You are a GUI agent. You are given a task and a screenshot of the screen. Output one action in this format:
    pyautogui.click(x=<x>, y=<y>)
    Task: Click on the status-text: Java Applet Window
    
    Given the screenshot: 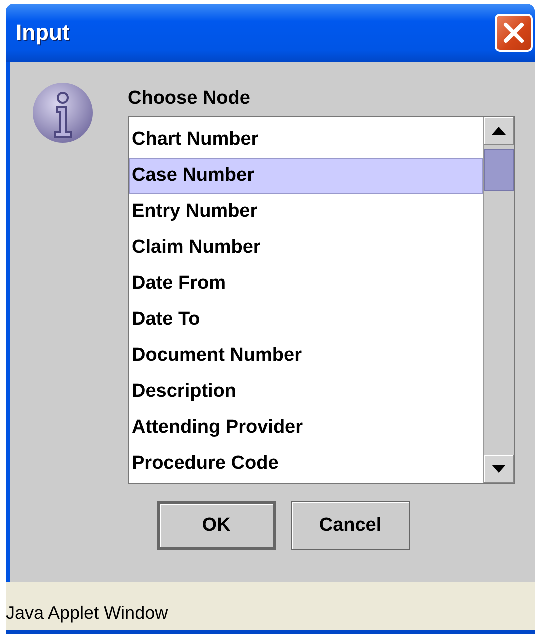 What is the action you would take?
    pyautogui.click(x=87, y=613)
    